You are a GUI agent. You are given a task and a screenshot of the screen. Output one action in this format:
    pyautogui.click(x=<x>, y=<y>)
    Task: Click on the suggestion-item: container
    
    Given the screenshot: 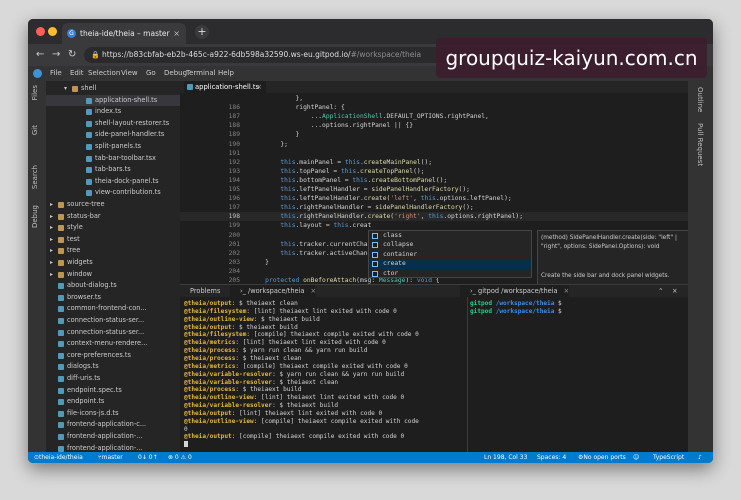 What is the action you would take?
    pyautogui.click(x=450, y=254)
    